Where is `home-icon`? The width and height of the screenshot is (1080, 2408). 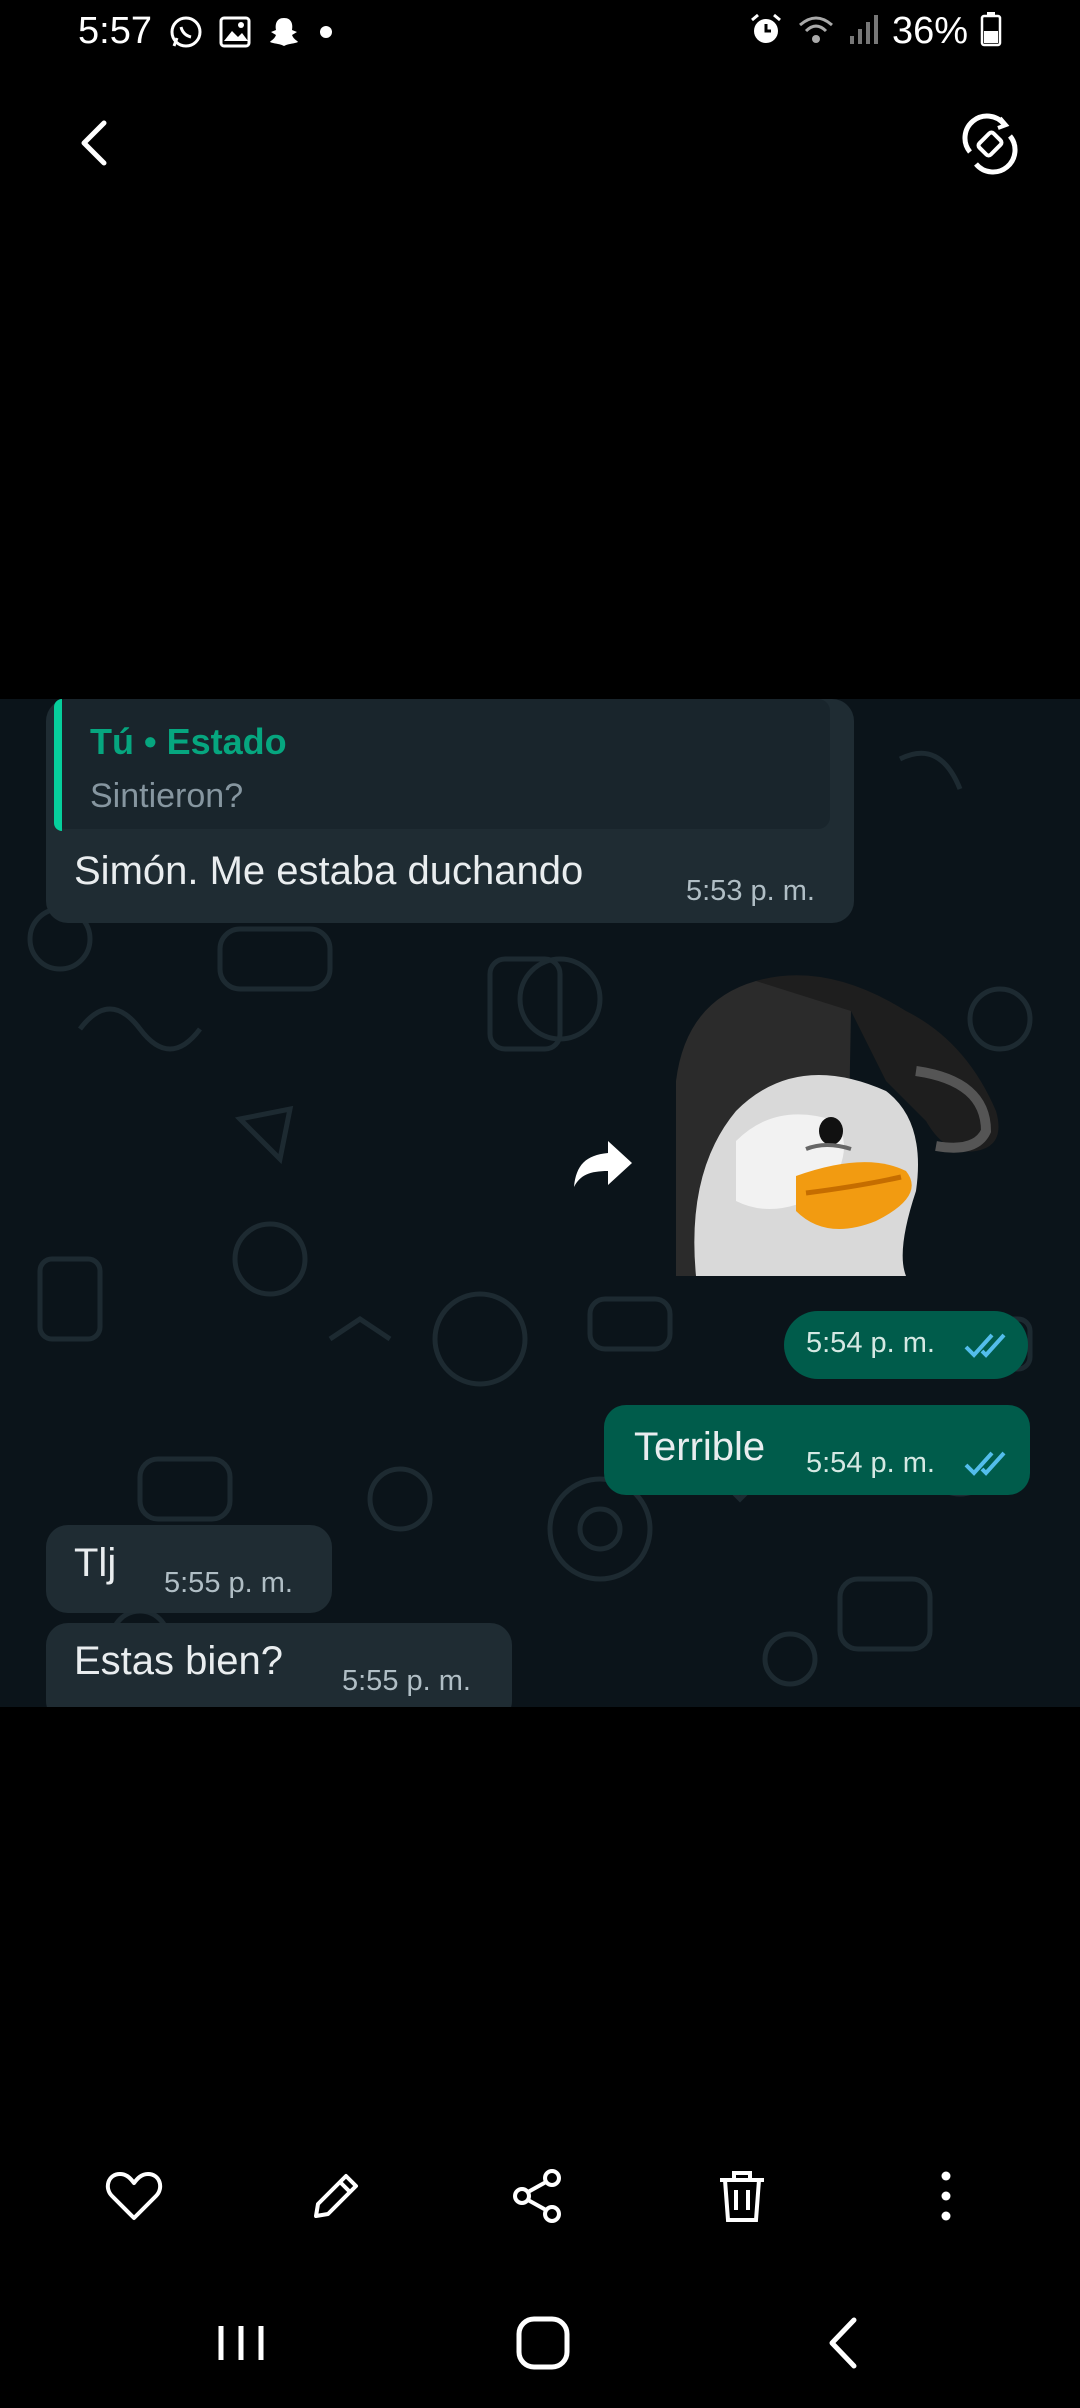
home-icon is located at coordinates (543, 2343).